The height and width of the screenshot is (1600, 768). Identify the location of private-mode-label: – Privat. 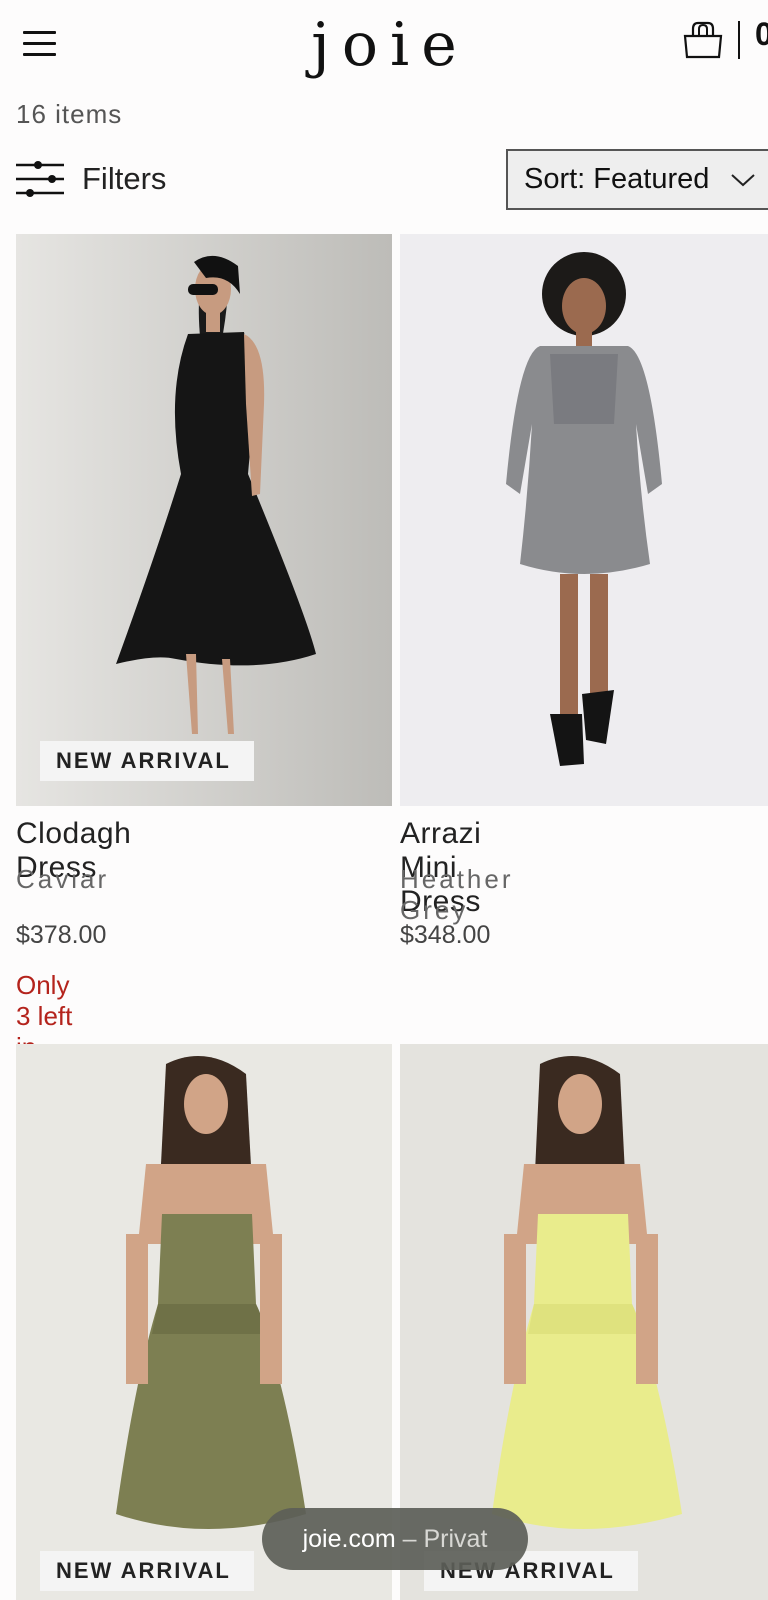
(441, 1539).